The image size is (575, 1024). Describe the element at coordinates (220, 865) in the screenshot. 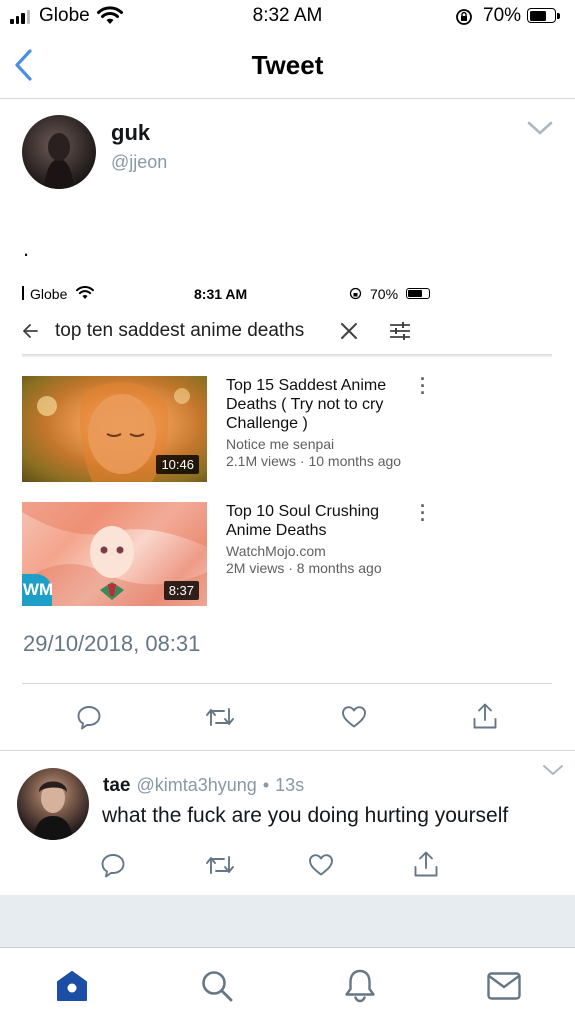

I see `reply-retweet-icon` at that location.